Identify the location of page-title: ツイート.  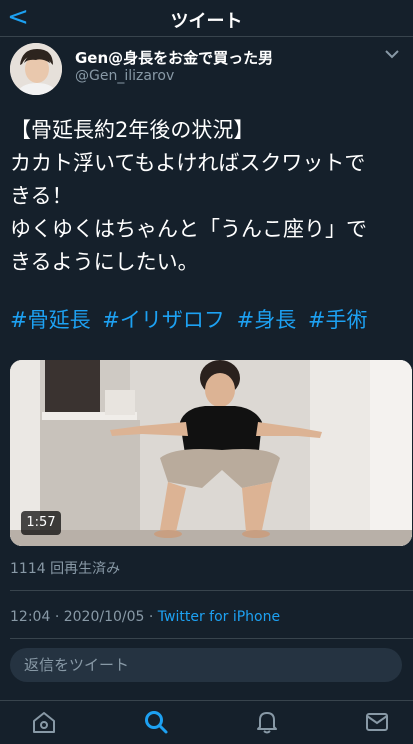
(206, 21).